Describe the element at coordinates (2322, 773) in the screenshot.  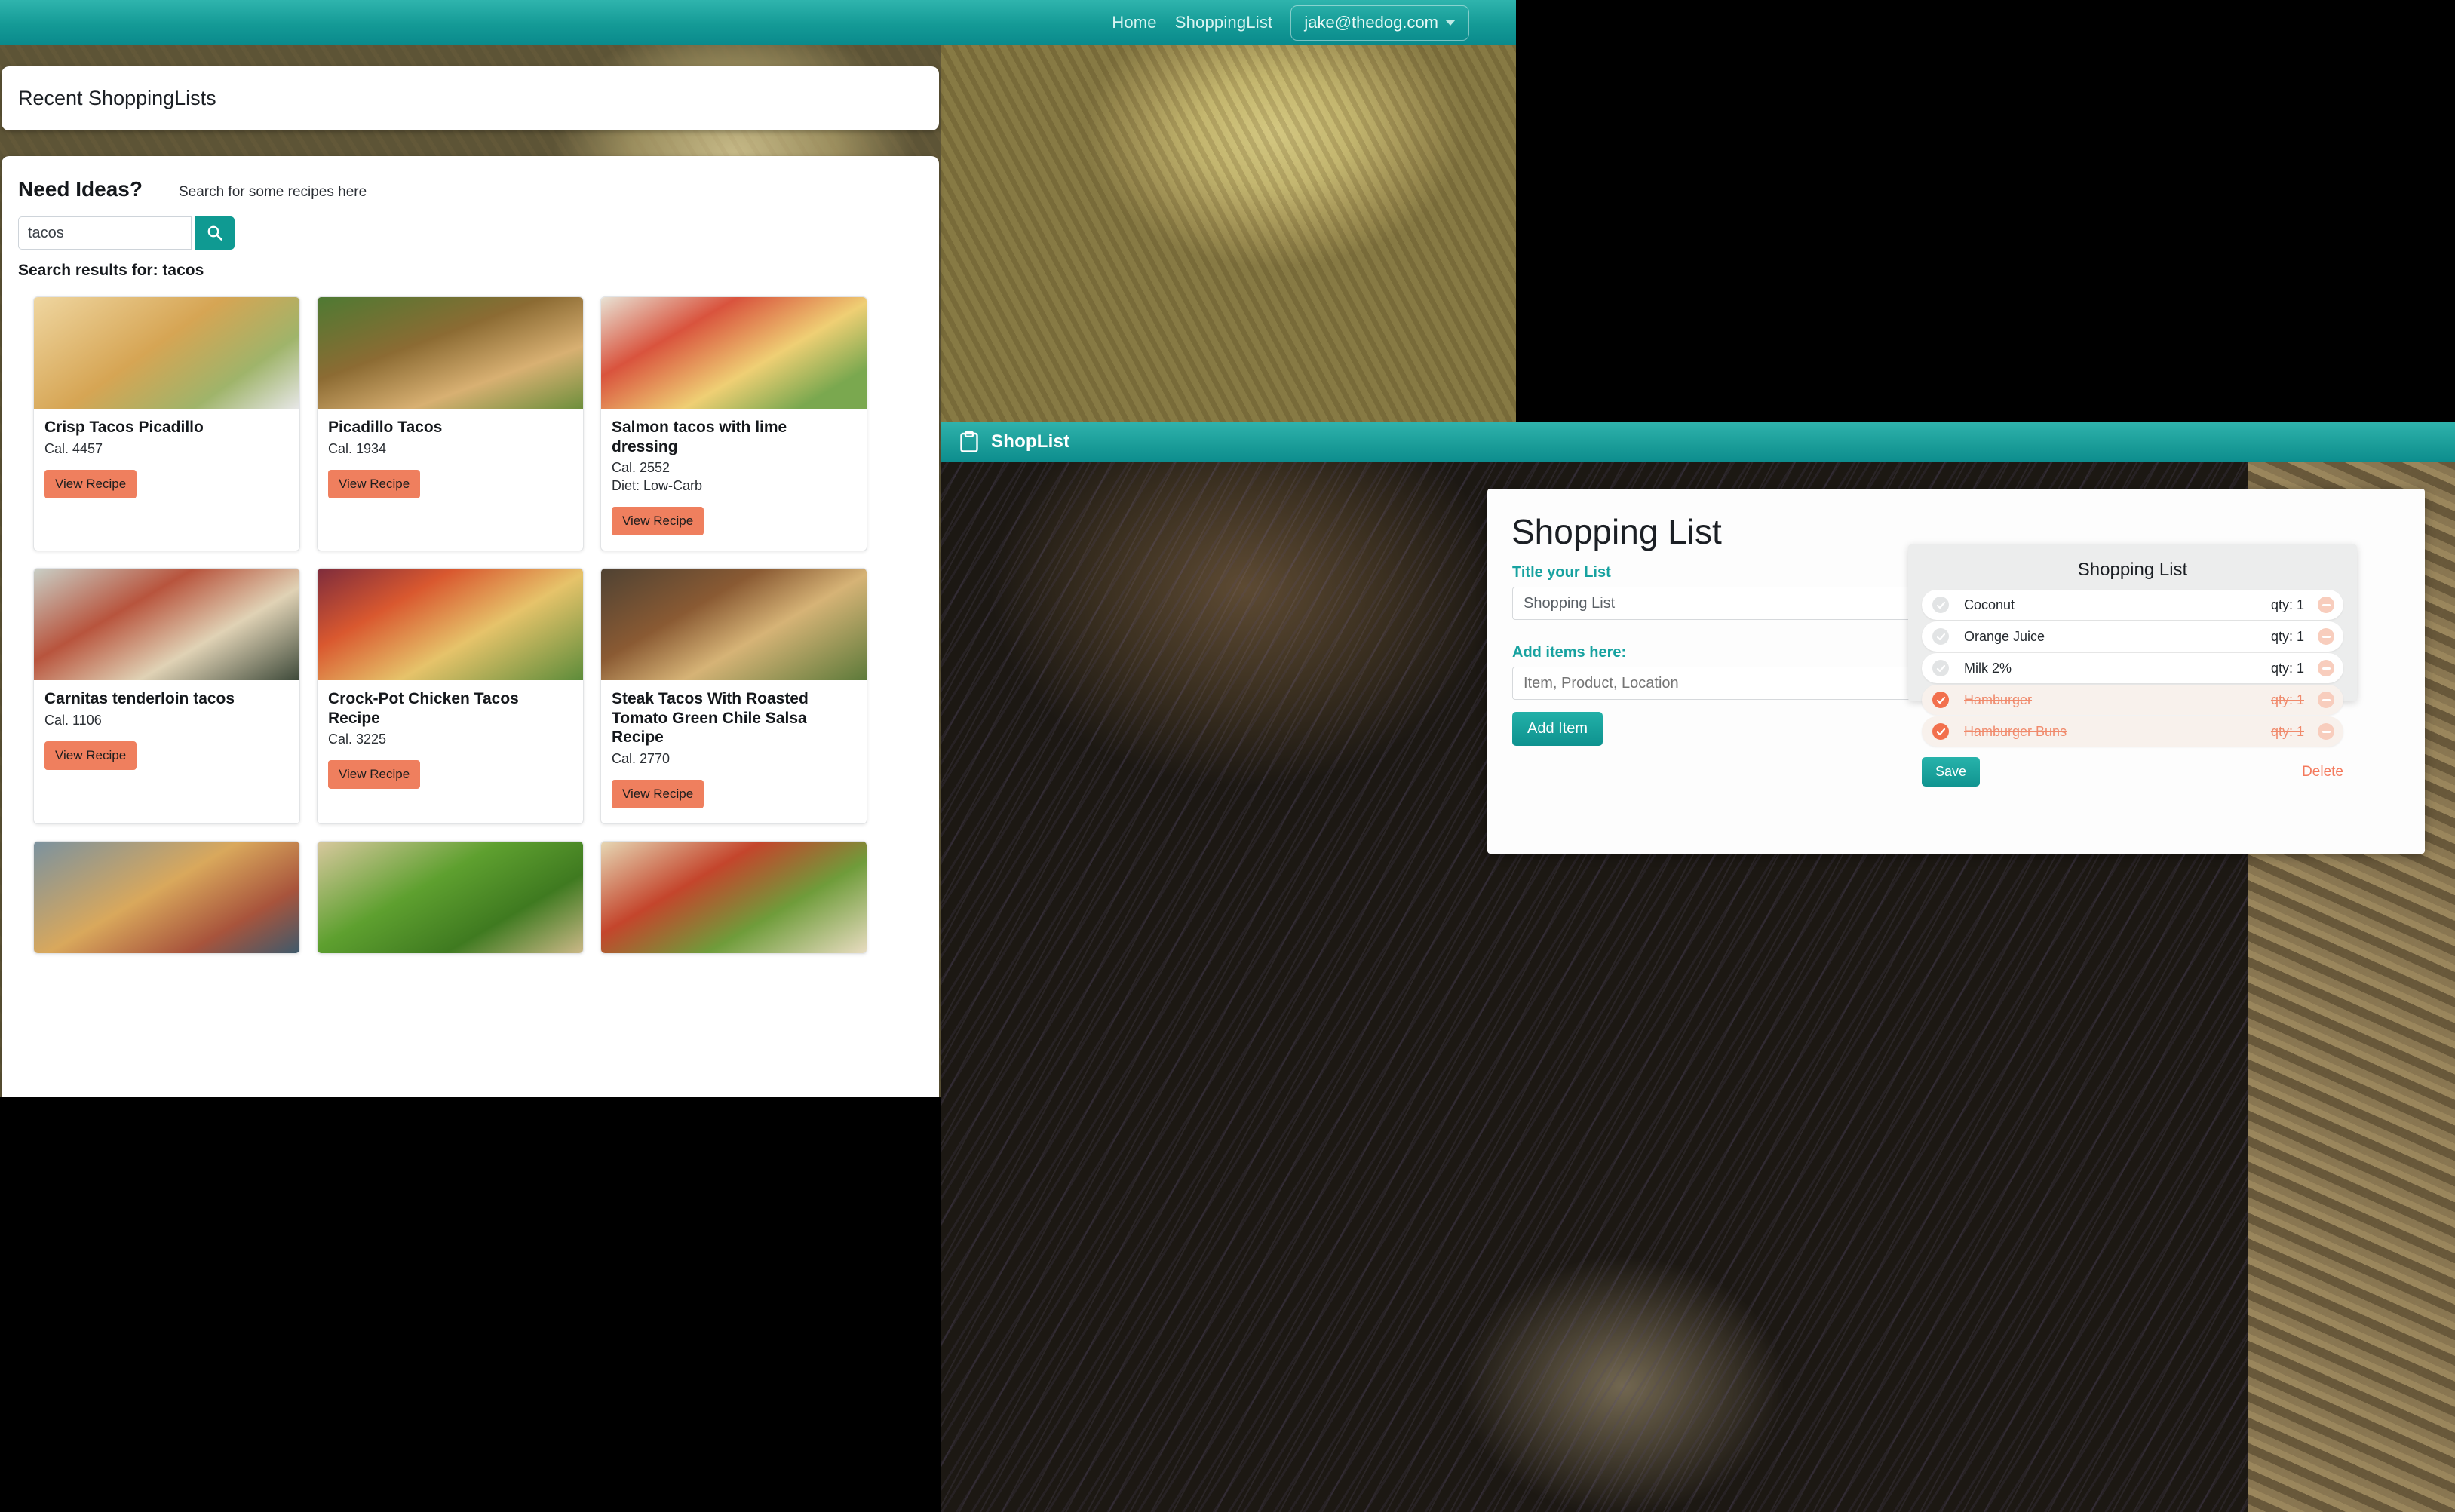
I see `delete-link: Delete` at that location.